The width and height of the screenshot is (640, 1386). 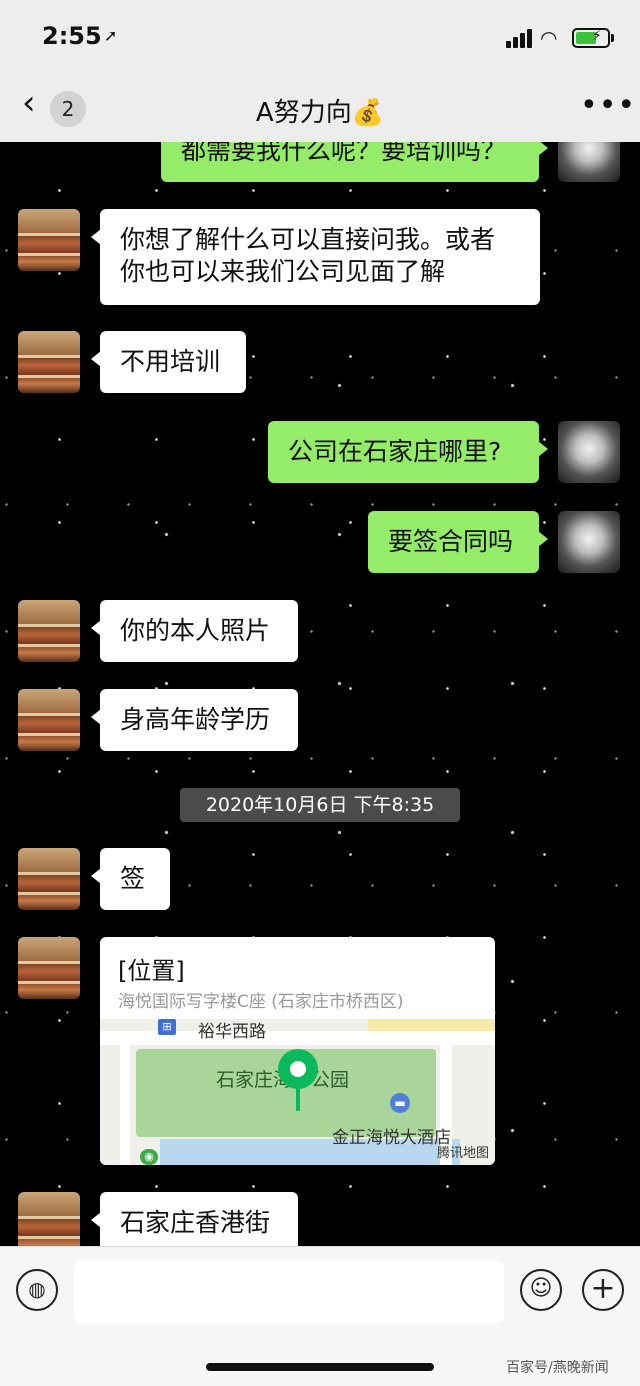 What do you see at coordinates (37, 1290) in the screenshot?
I see `voice-icon: ◍` at bounding box center [37, 1290].